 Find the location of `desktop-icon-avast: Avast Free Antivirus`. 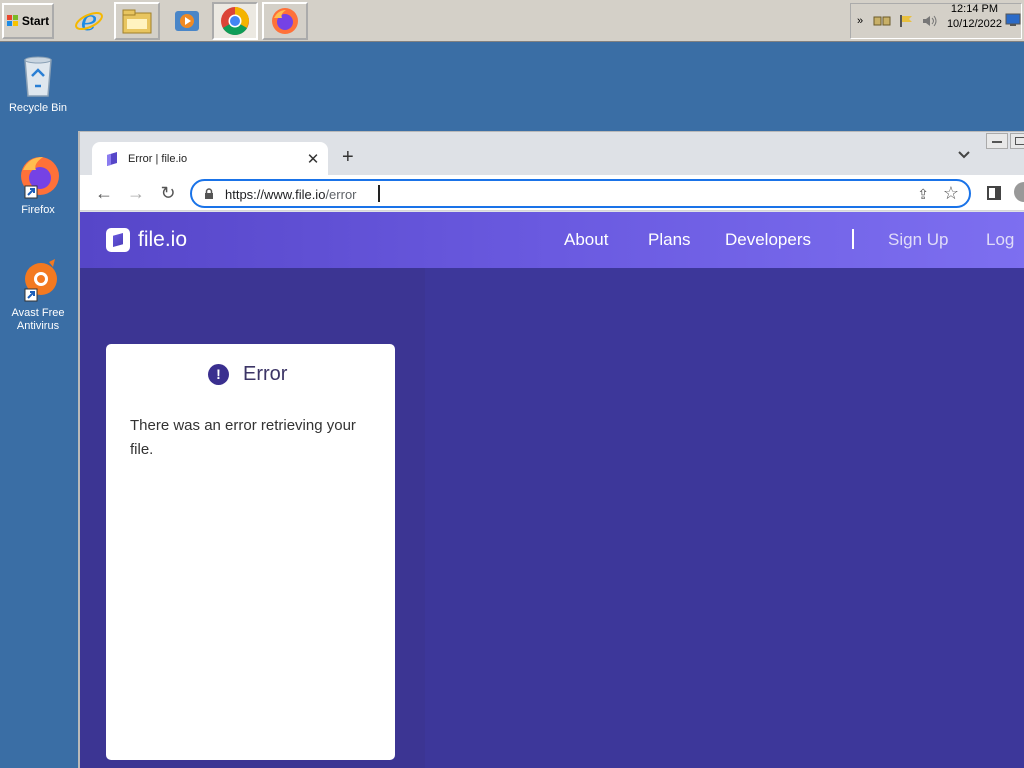

desktop-icon-avast: Avast Free Antivirus is located at coordinates (38, 295).